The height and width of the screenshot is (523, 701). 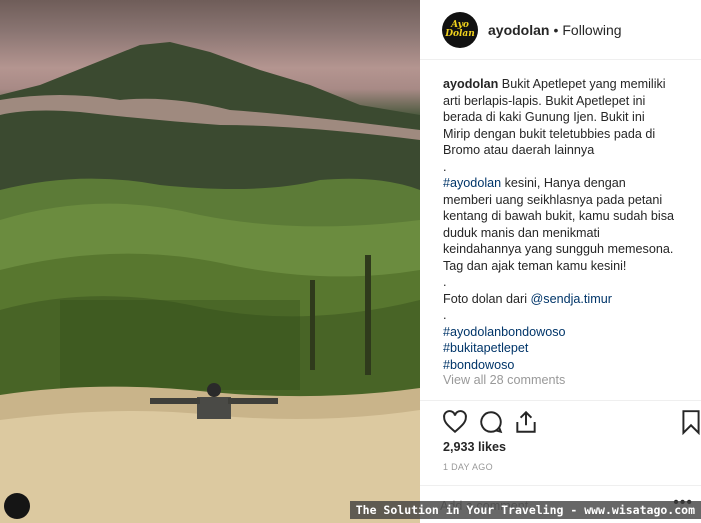 What do you see at coordinates (554, 84) in the screenshot?
I see `caption-line: ayodolan Bukit Apetlepet yang memiliki` at bounding box center [554, 84].